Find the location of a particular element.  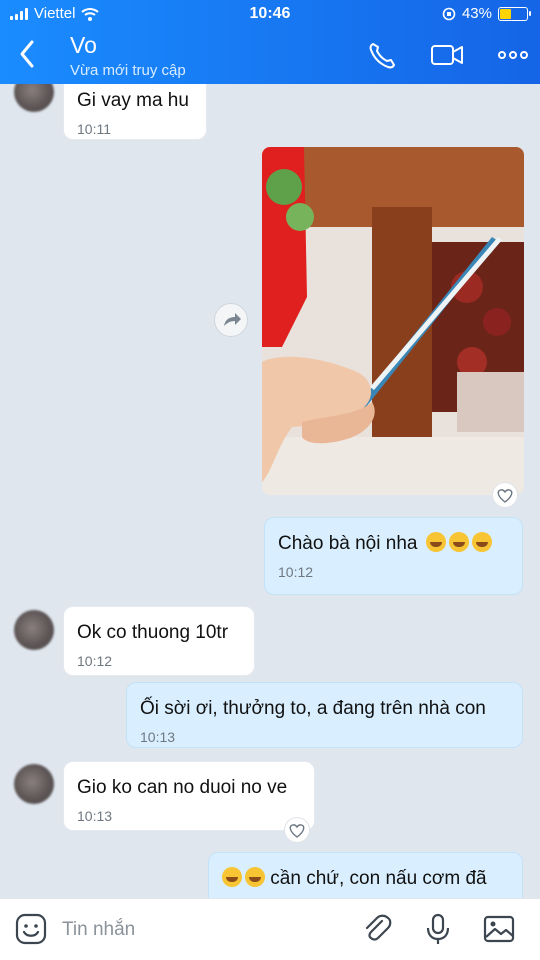

share-icon is located at coordinates (232, 319).